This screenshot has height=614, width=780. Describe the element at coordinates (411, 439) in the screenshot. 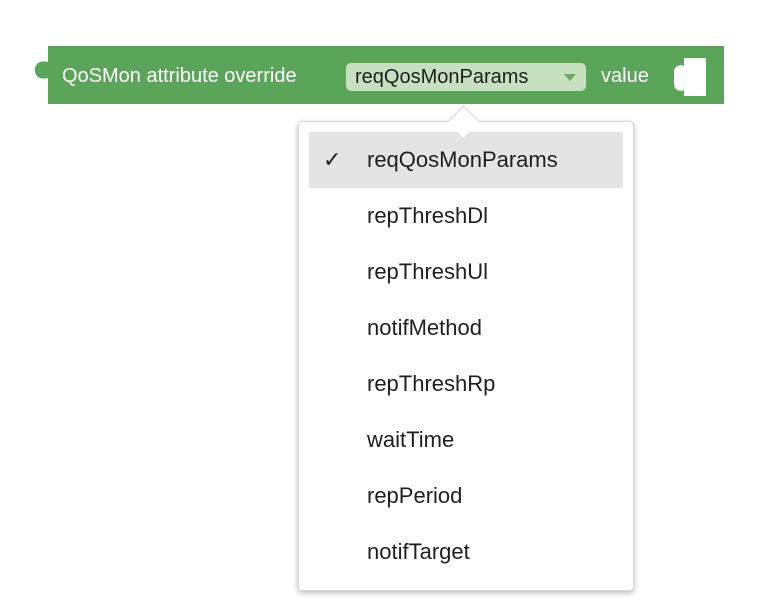

I see `menu-item-label: waitTime` at that location.